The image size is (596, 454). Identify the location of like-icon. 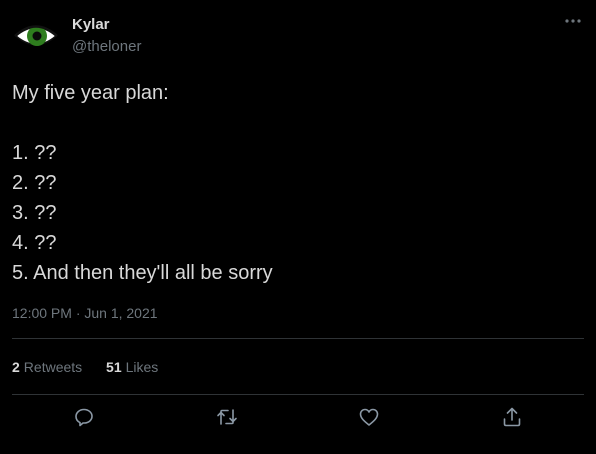
(369, 417).